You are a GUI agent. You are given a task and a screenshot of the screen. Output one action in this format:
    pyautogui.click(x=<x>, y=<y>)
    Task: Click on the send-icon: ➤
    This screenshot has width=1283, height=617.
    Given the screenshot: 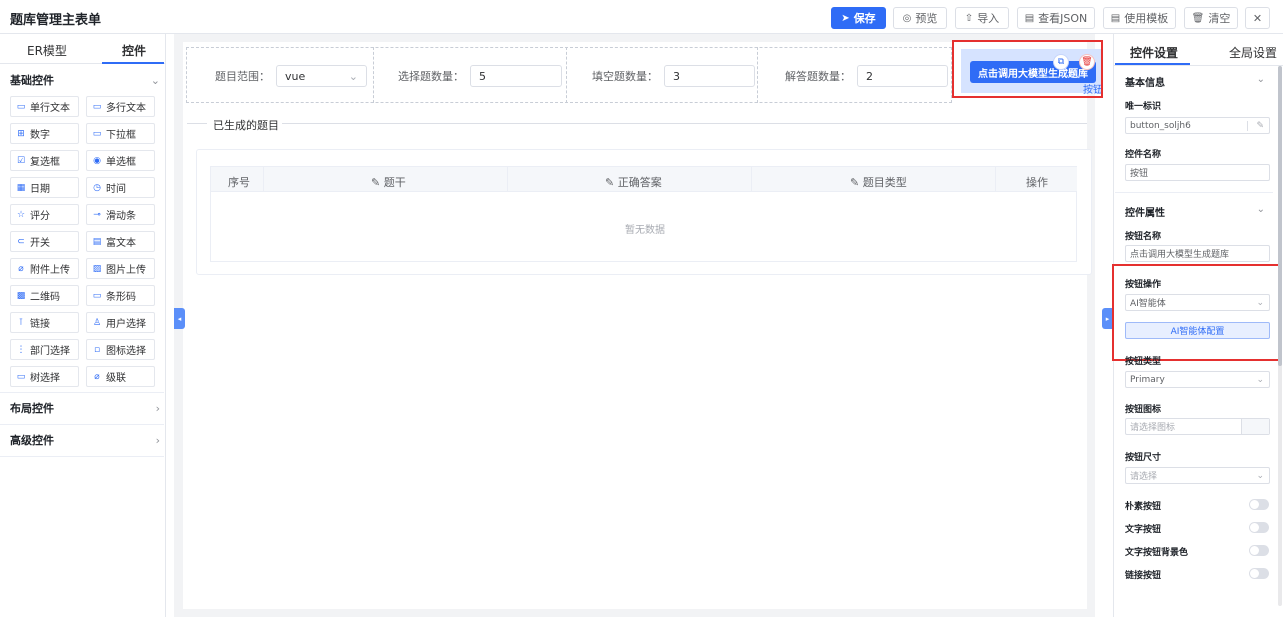 What is the action you would take?
    pyautogui.click(x=845, y=18)
    